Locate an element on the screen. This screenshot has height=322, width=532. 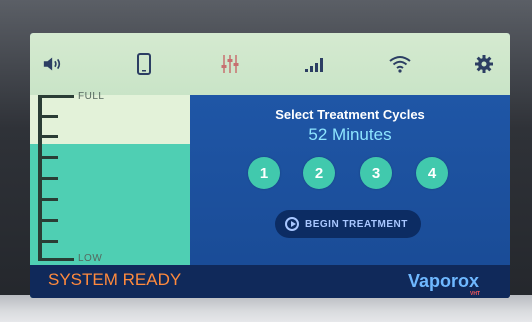
wifi-icon is located at coordinates (400, 64).